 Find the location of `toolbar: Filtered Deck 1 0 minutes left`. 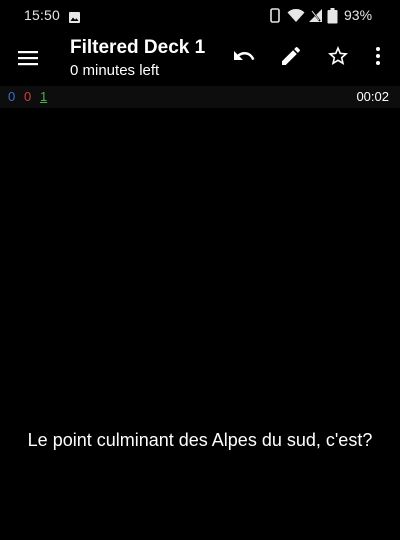

toolbar: Filtered Deck 1 0 minutes left is located at coordinates (200, 59).